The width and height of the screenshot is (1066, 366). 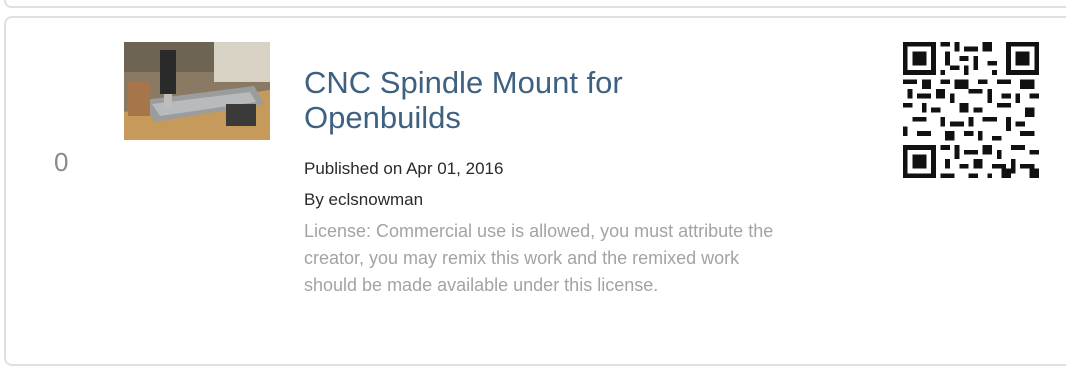 What do you see at coordinates (197, 91) in the screenshot?
I see `thumbnail-image` at bounding box center [197, 91].